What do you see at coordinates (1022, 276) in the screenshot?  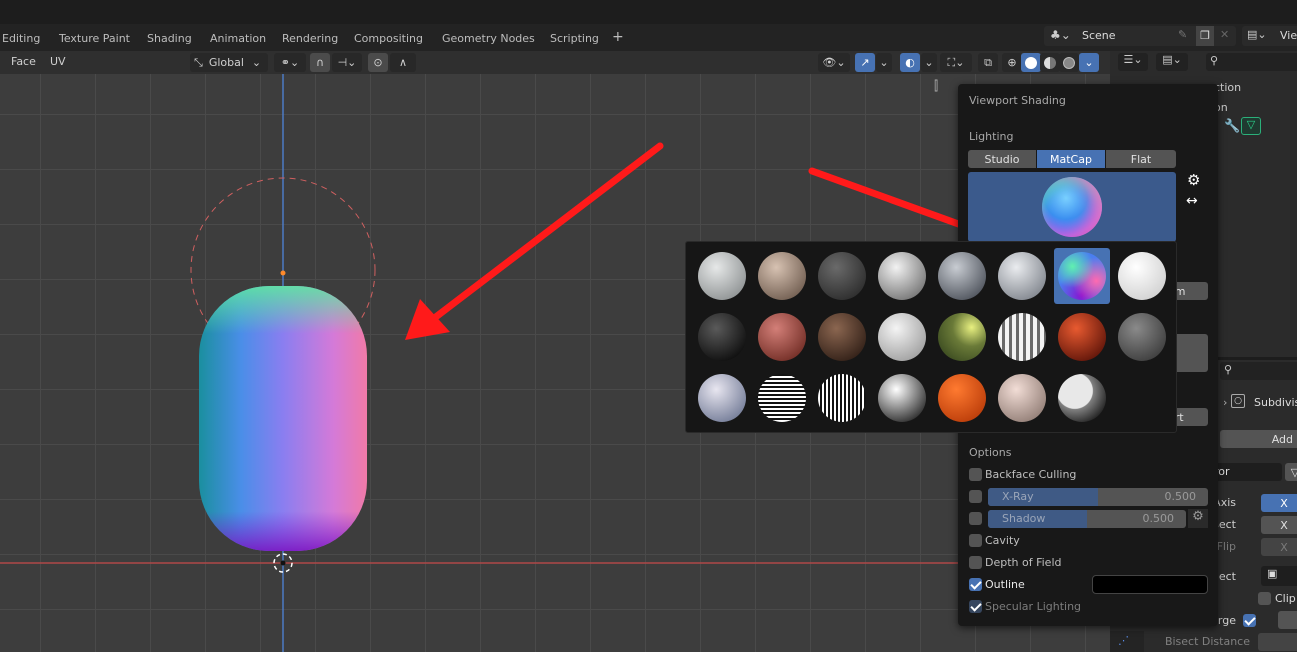 I see `matcap-option-ceramic-lightbulb` at bounding box center [1022, 276].